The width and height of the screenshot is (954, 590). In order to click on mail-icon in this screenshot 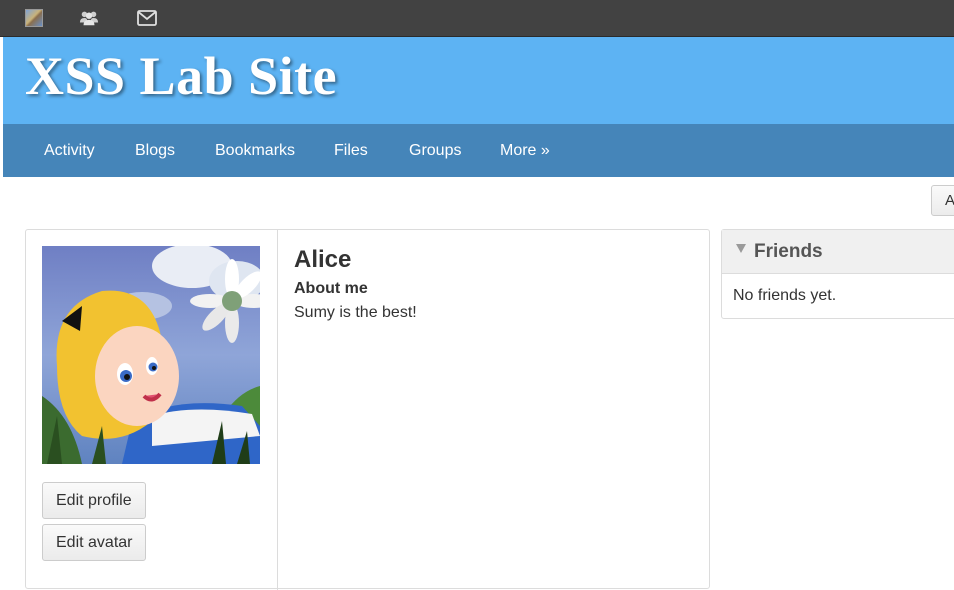, I will do `click(147, 18)`.